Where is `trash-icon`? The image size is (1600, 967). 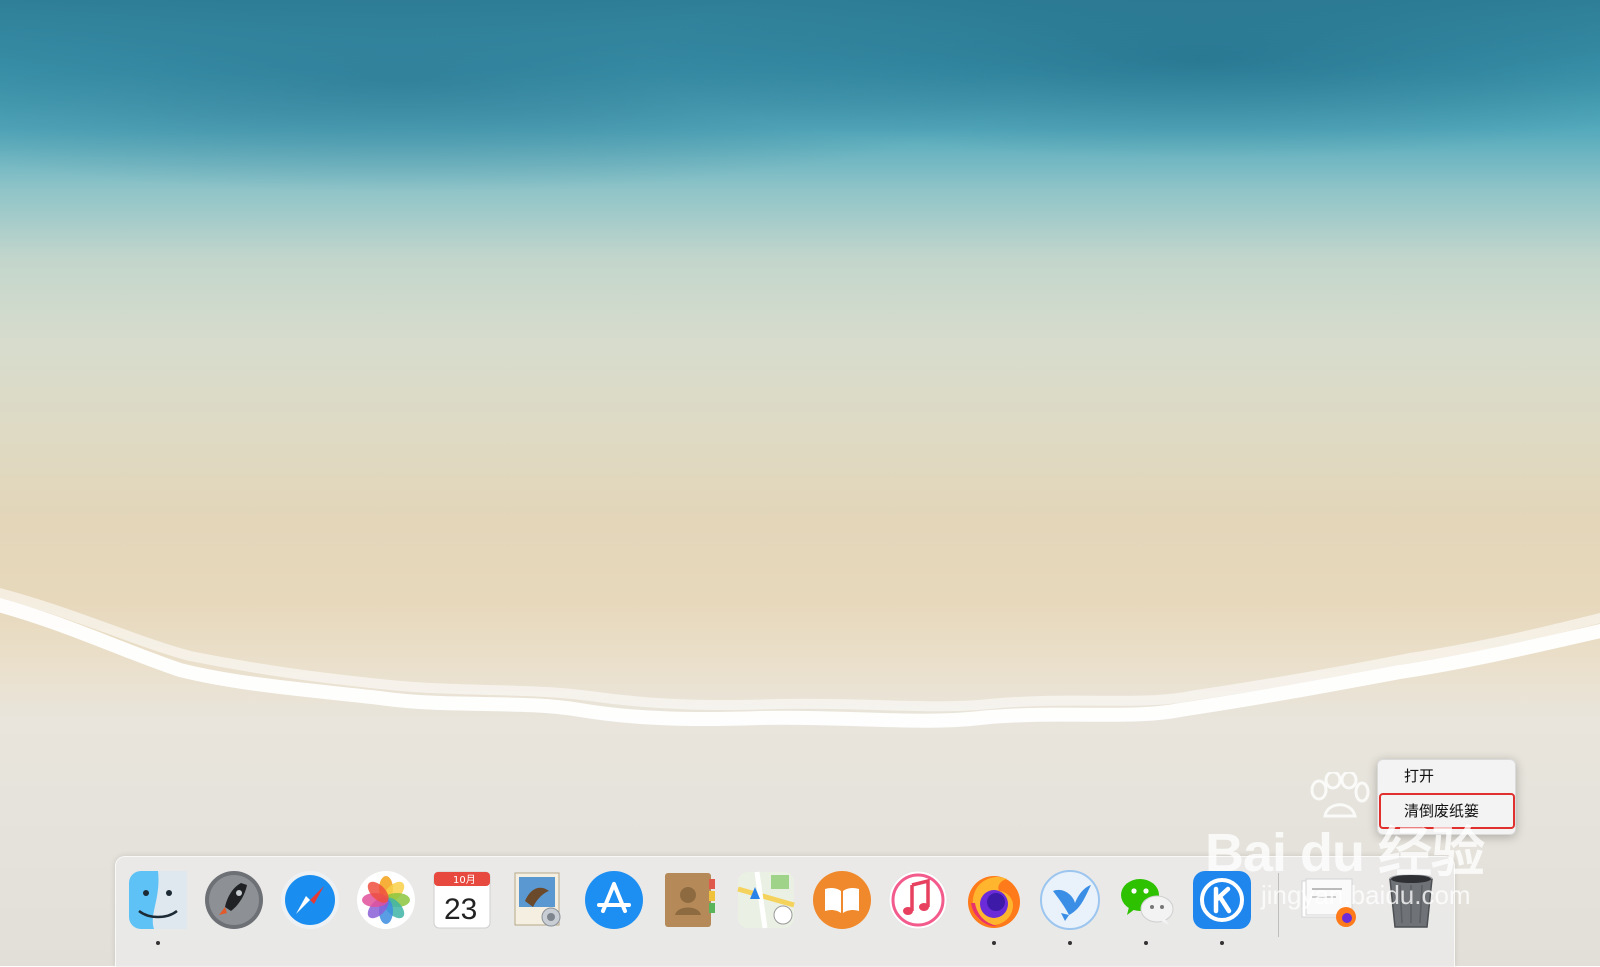 trash-icon is located at coordinates (1411, 900).